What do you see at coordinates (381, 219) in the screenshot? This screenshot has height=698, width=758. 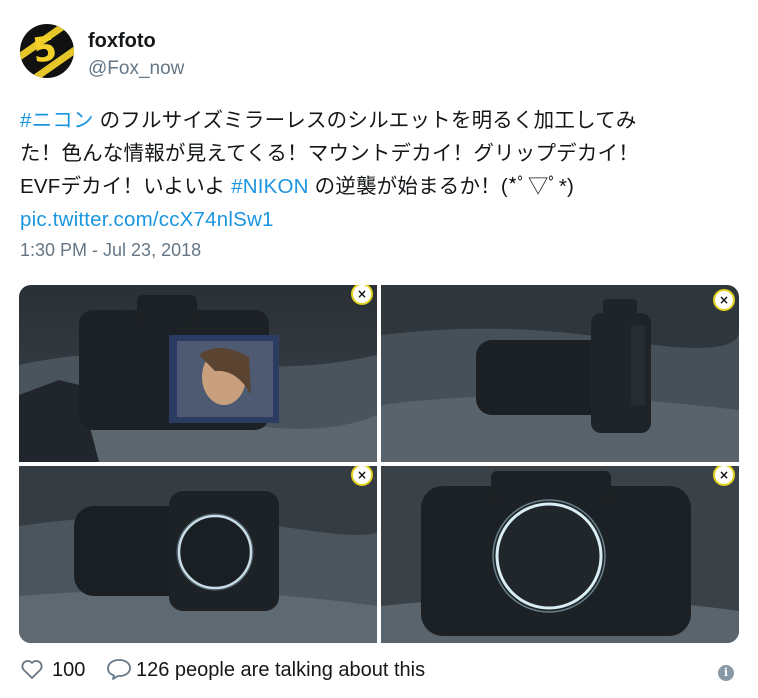 I see `media-link: pic.twitter.com/ccX74nlSw1` at bounding box center [381, 219].